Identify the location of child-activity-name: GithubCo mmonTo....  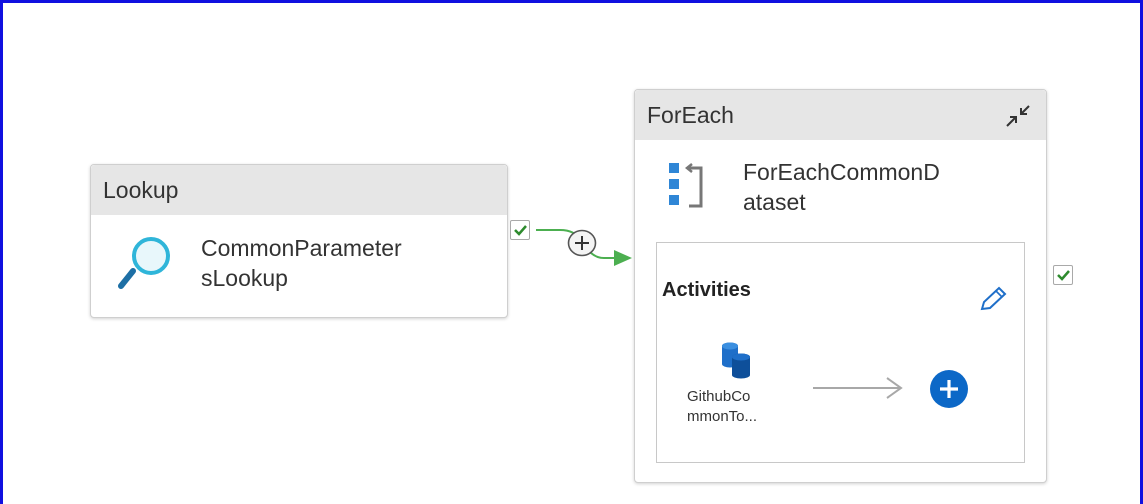
(722, 407).